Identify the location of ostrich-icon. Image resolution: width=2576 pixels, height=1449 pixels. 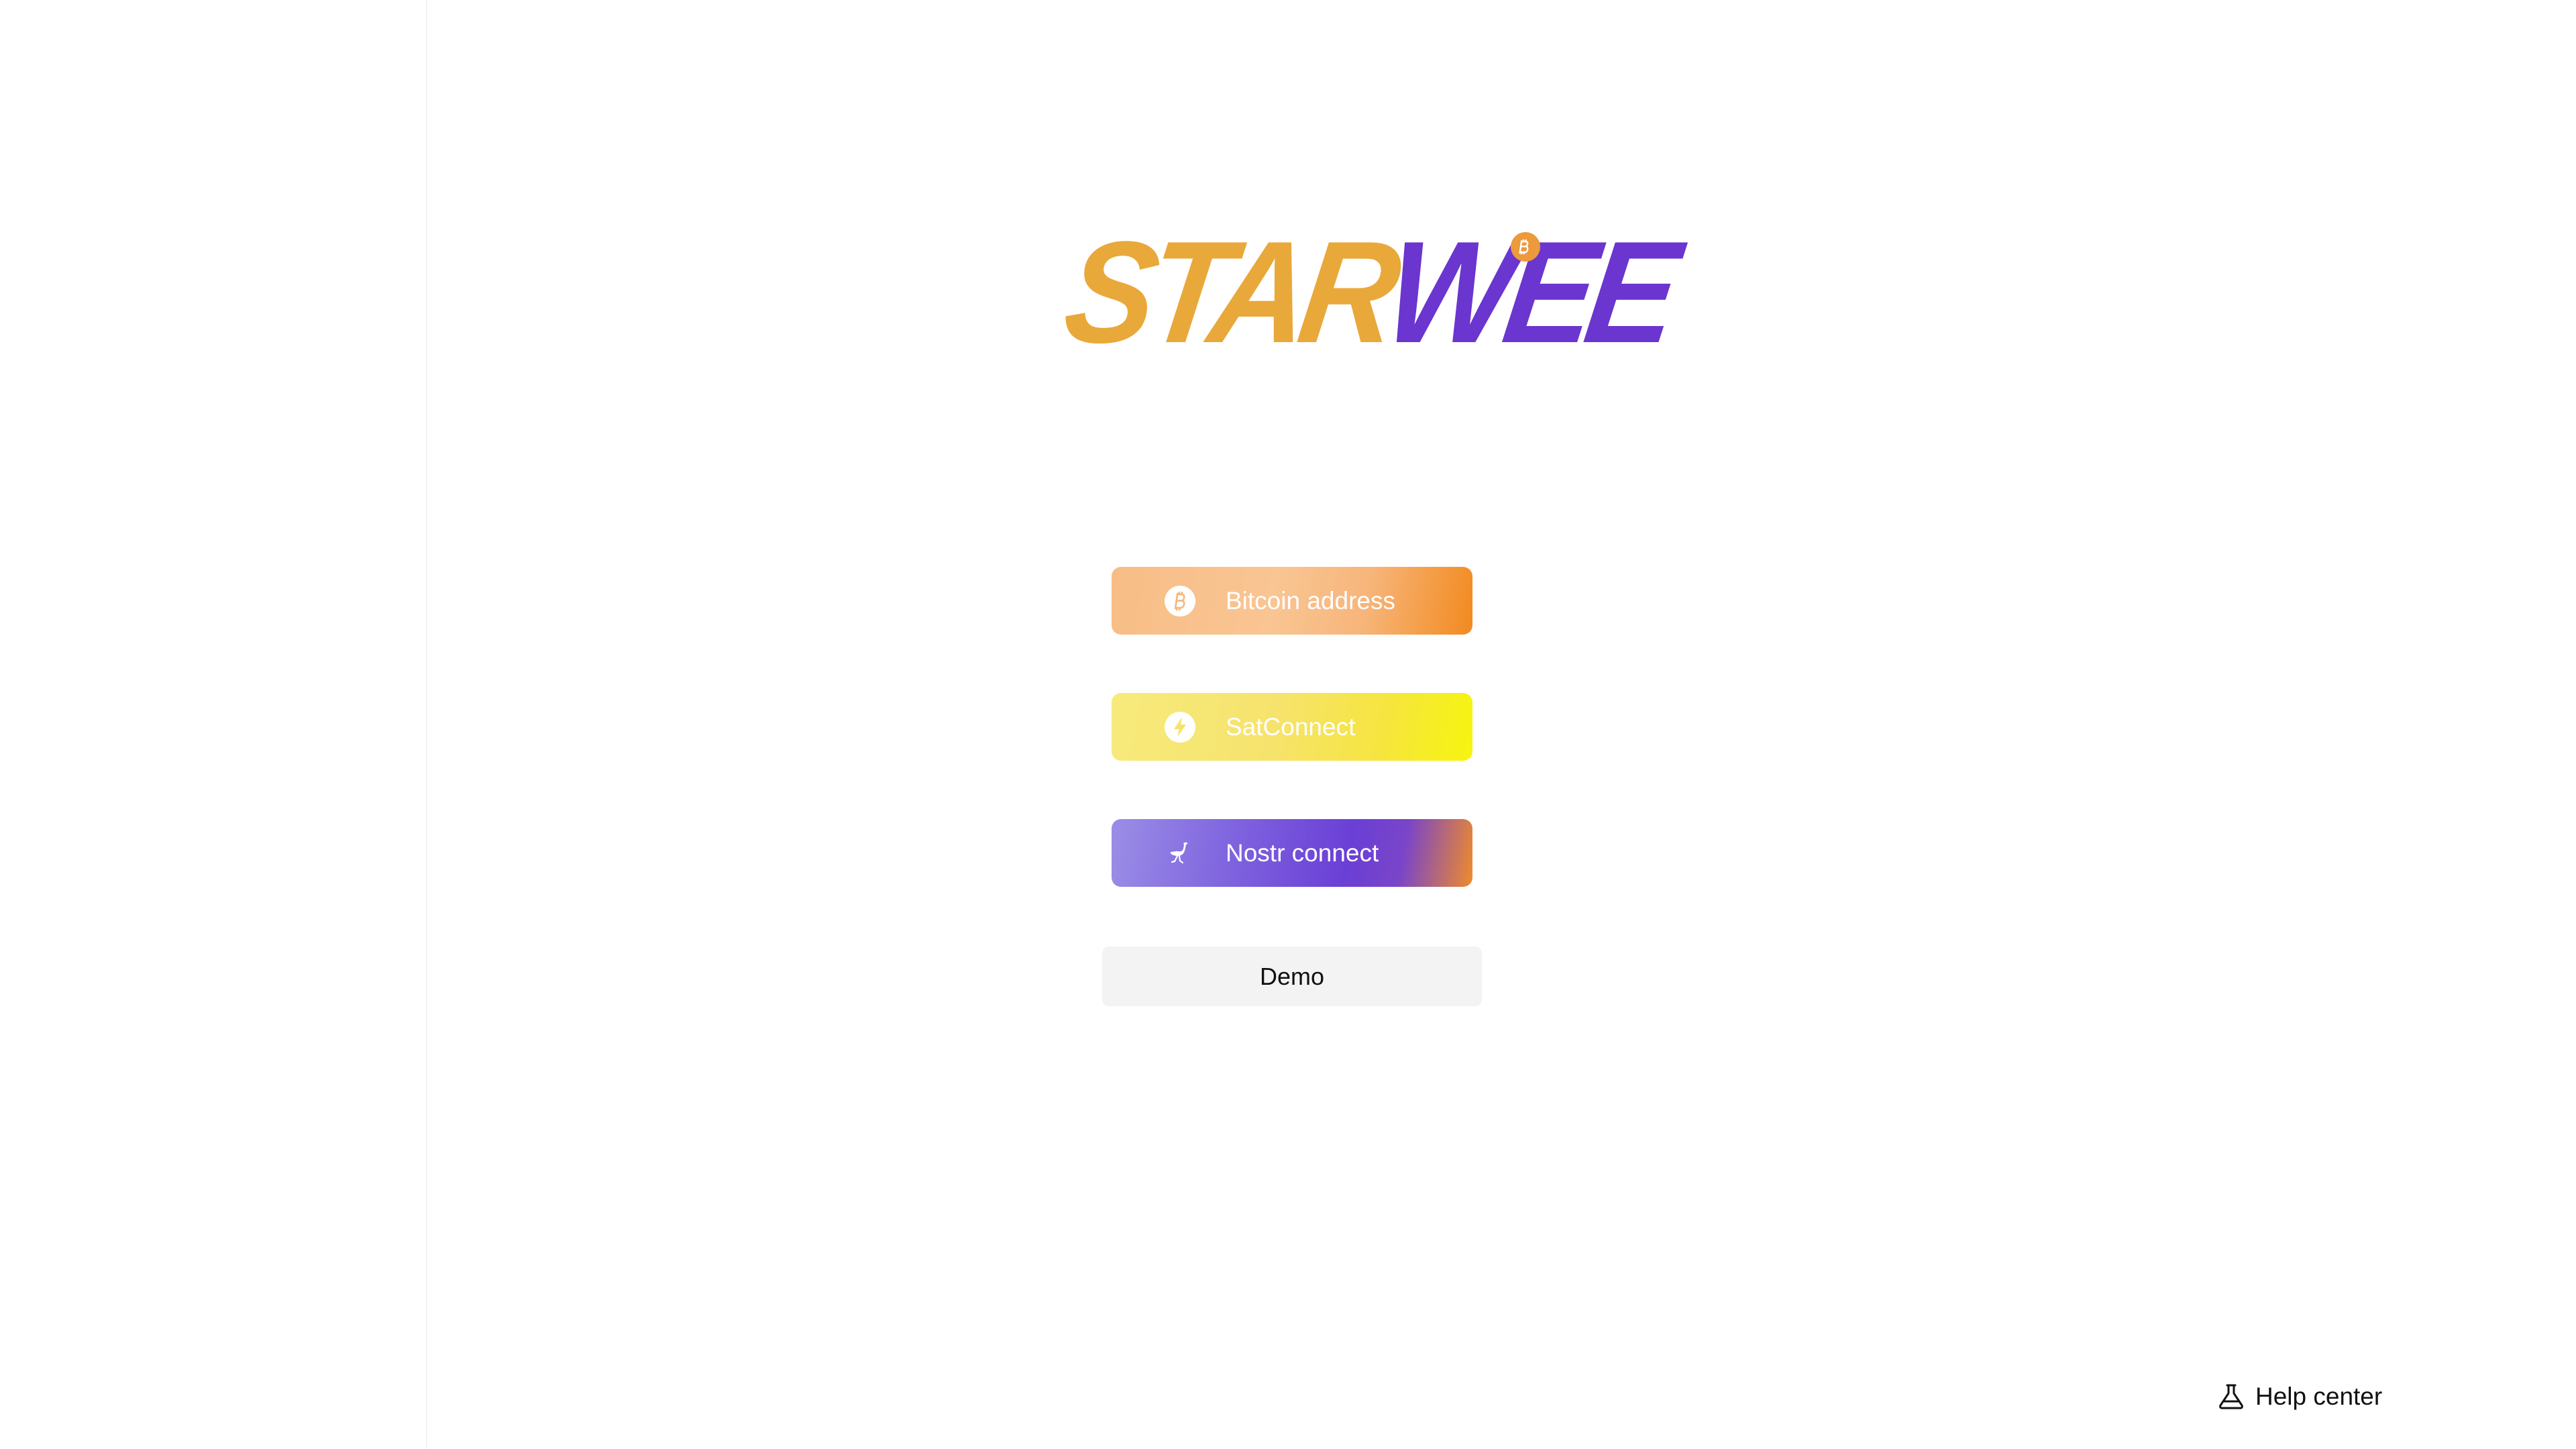
(1180, 853).